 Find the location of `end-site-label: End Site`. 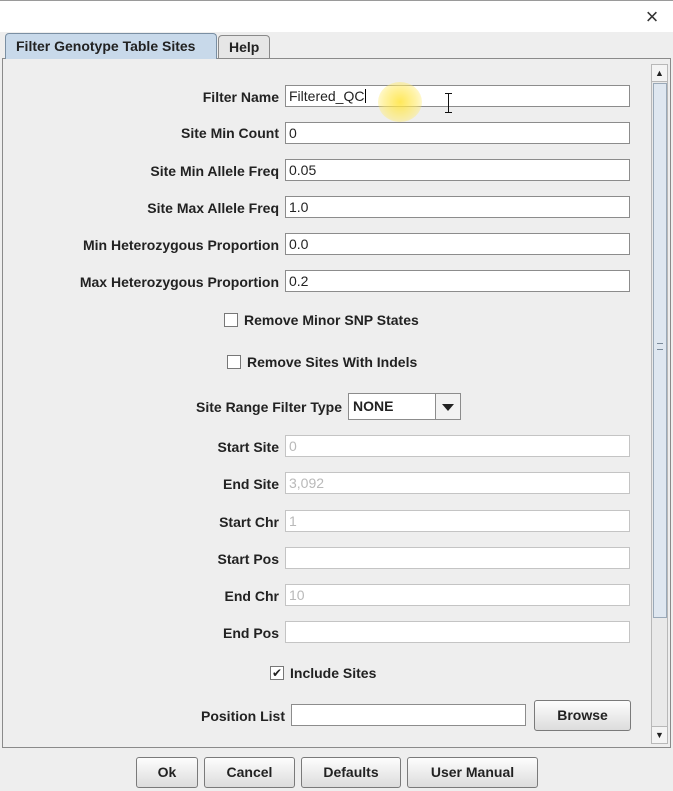

end-site-label: End Site is located at coordinates (250, 484).